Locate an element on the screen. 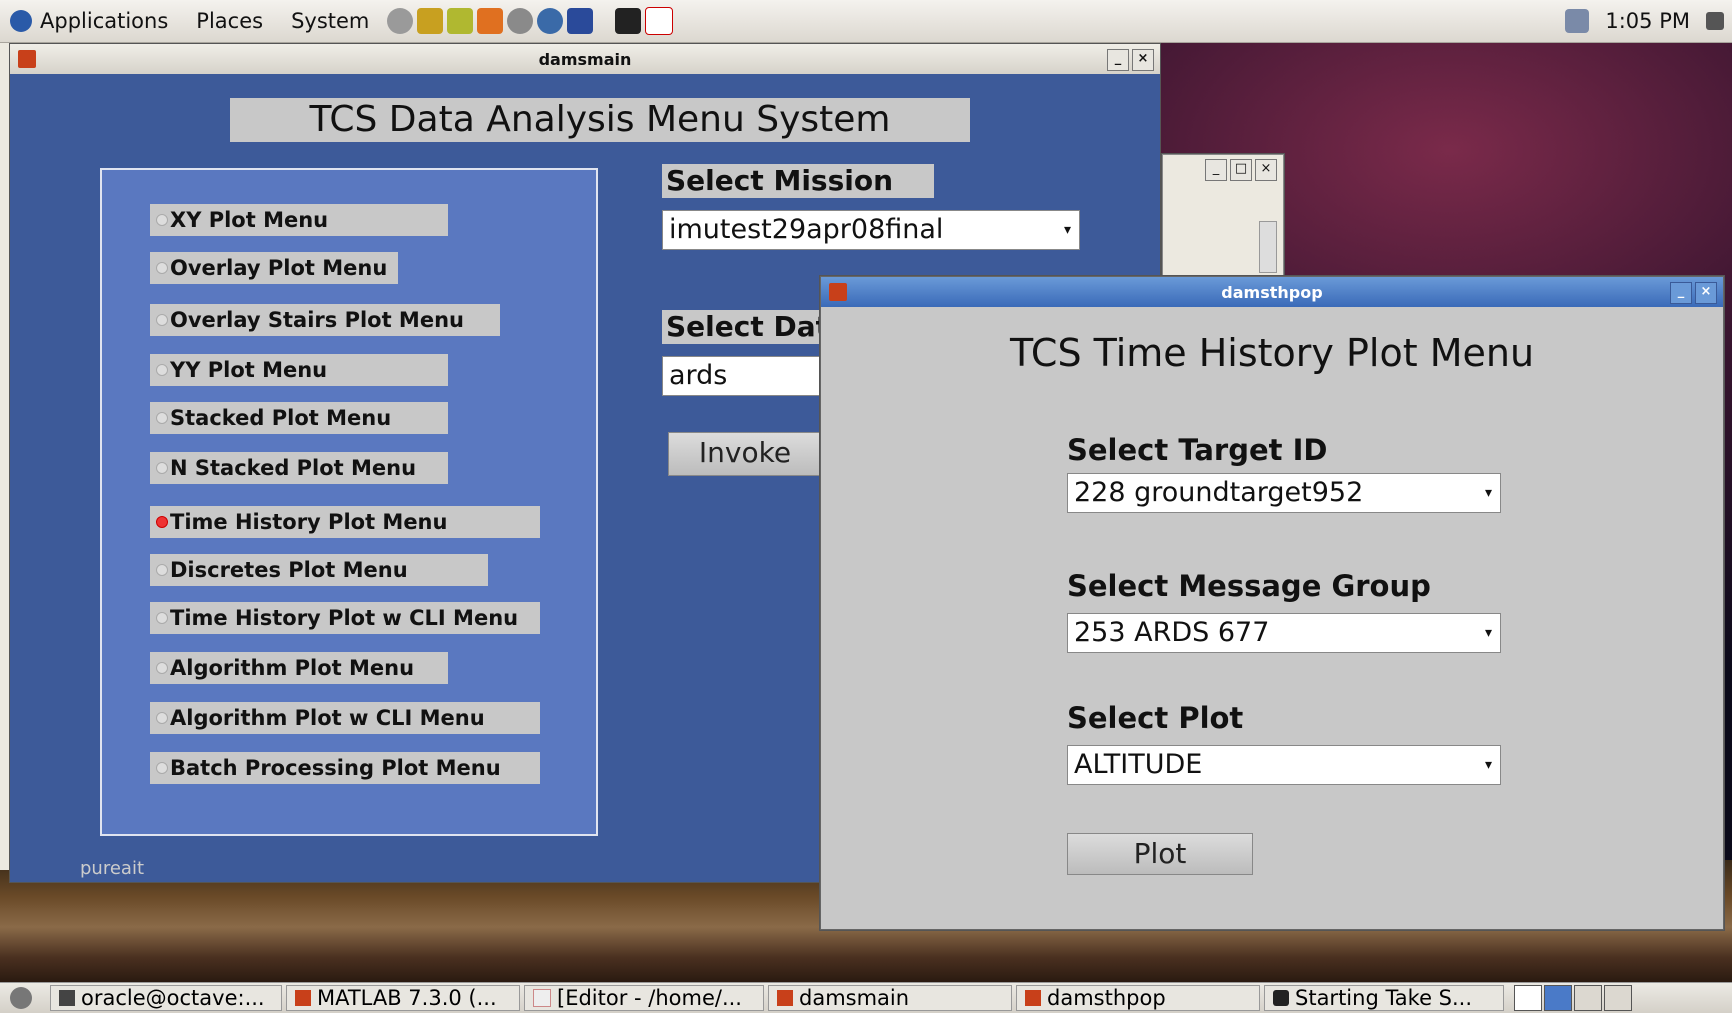 The width and height of the screenshot is (1732, 1013). radio-n-stacked-plot-menu: N Stacked Plot Menu is located at coordinates (299, 468).